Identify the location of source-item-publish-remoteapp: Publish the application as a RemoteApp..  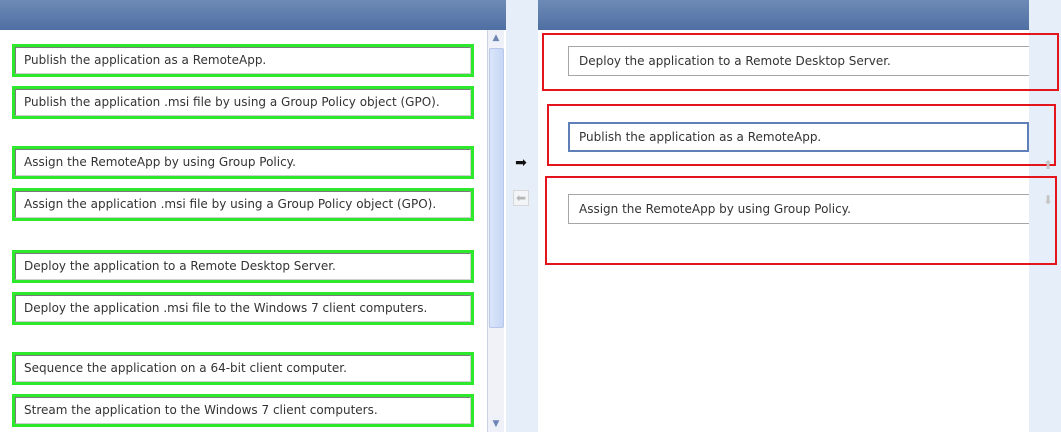
(243, 60).